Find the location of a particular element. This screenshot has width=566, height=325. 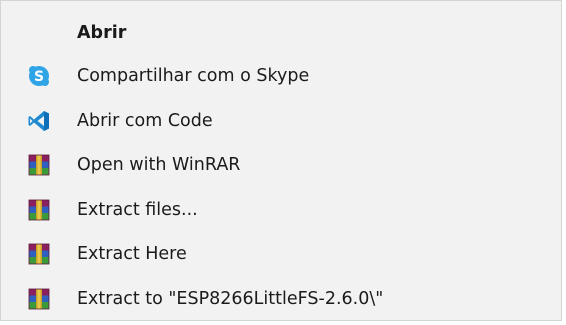

menu-item-label: Abrir is located at coordinates (102, 33).